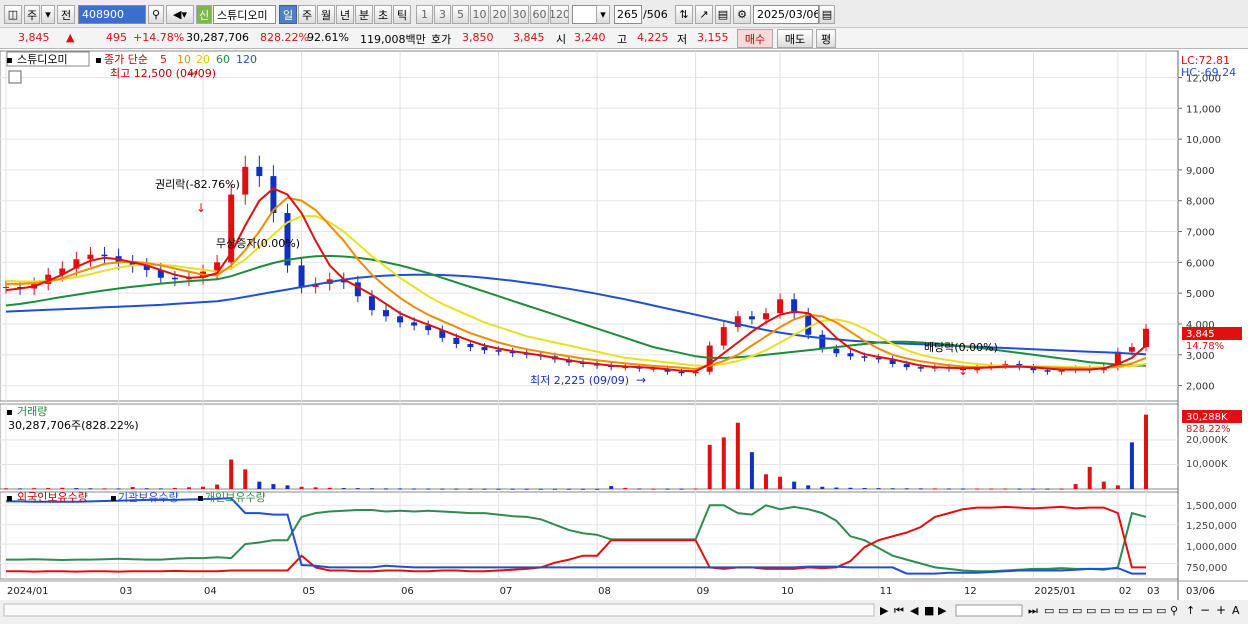  Describe the element at coordinates (1211, 547) in the screenshot. I see `hold-tick-1000000: 1,000,000` at that location.